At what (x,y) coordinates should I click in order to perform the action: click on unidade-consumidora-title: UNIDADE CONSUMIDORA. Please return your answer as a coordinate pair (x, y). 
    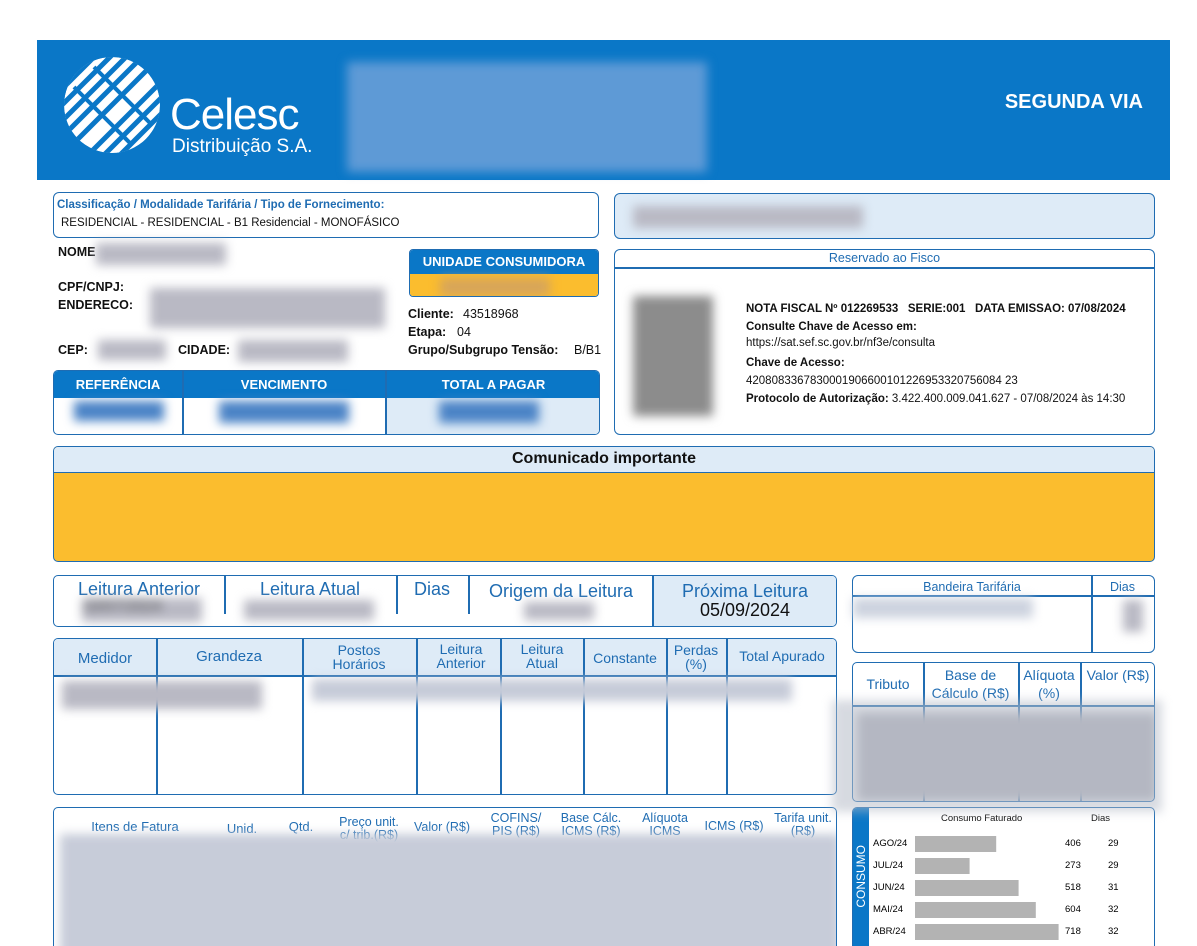
    Looking at the image, I should click on (504, 262).